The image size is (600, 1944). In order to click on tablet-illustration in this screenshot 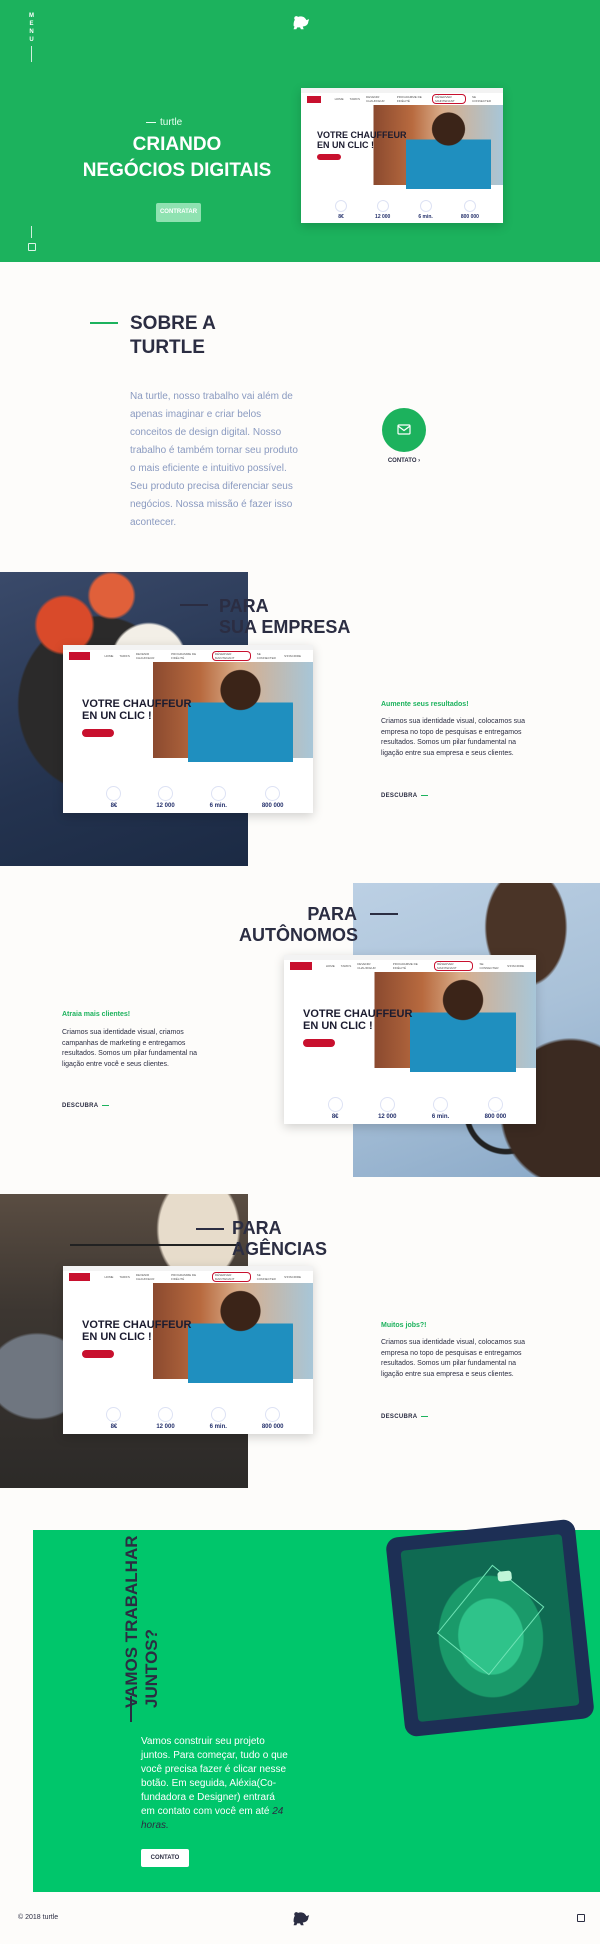, I will do `click(490, 1628)`.